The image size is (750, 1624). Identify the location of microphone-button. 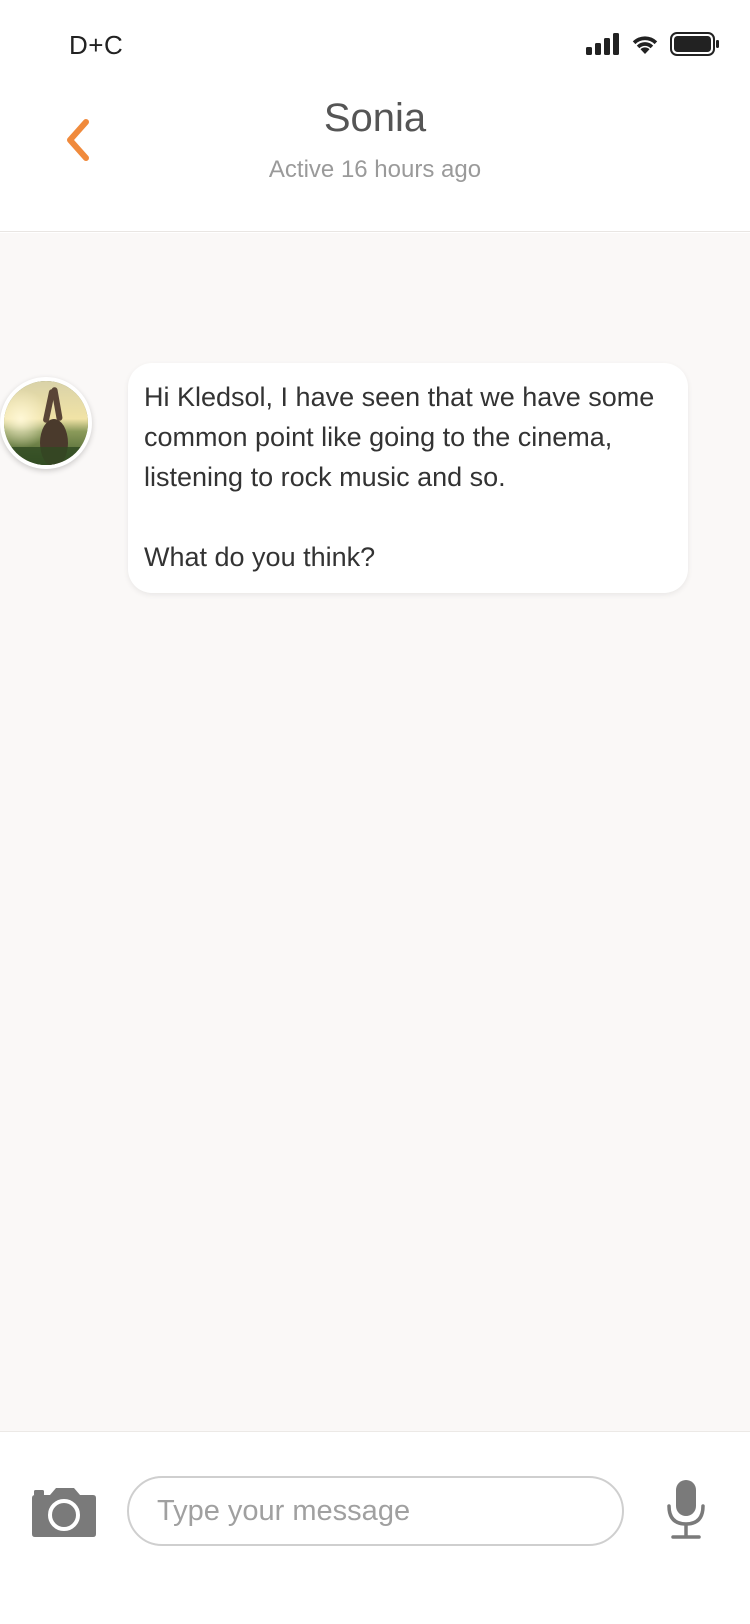
(686, 1510).